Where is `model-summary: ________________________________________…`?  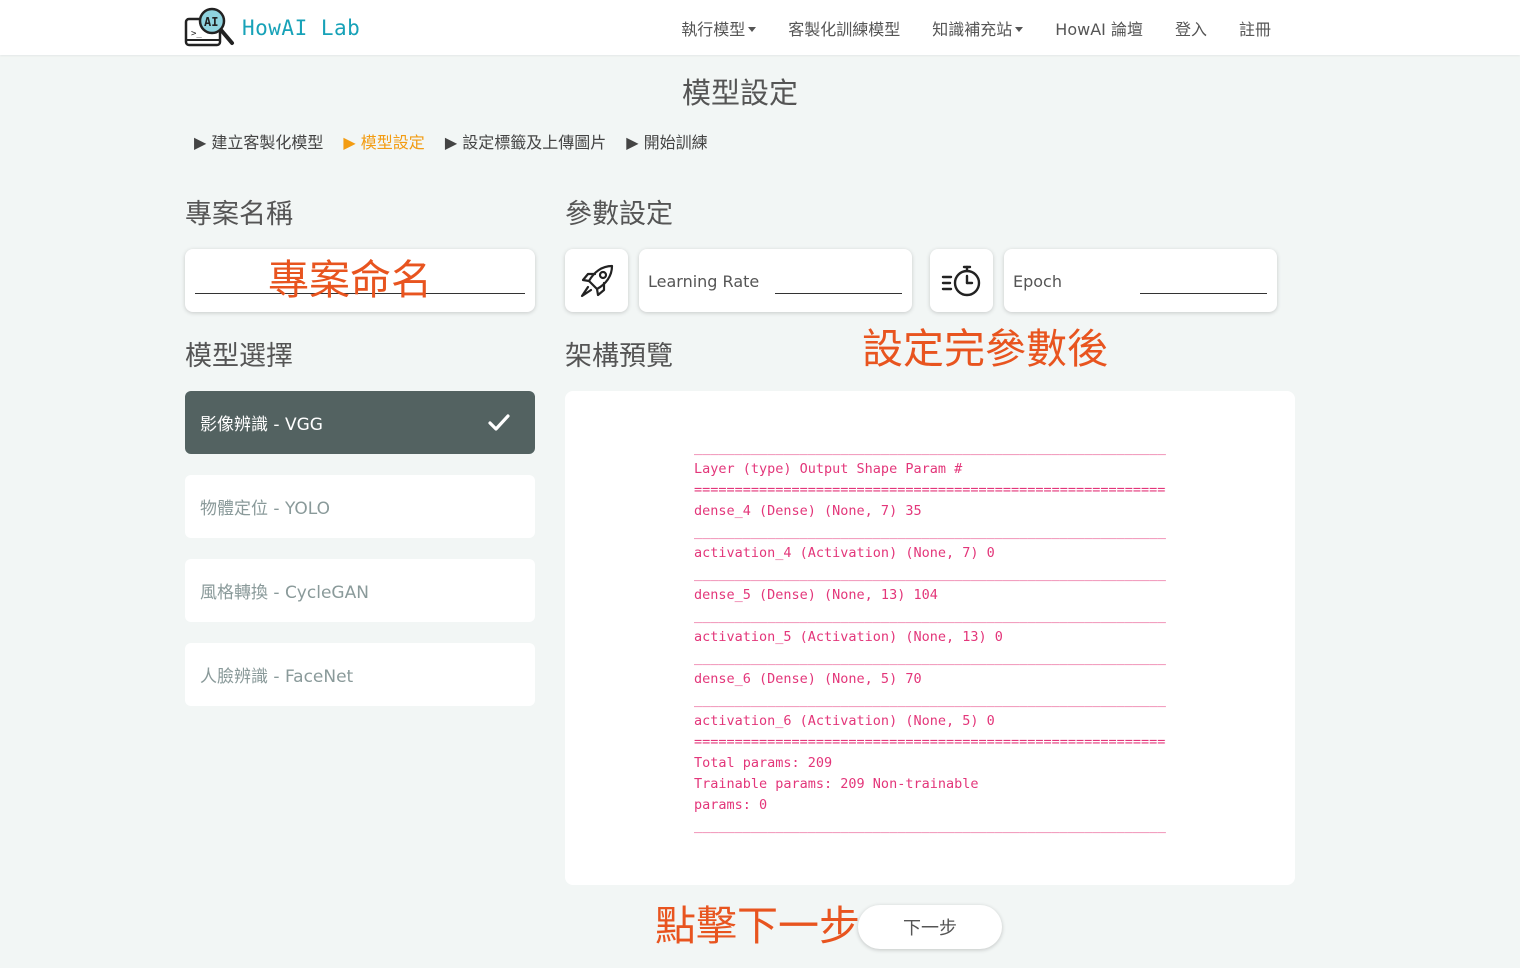 model-summary: ________________________________________… is located at coordinates (930, 637).